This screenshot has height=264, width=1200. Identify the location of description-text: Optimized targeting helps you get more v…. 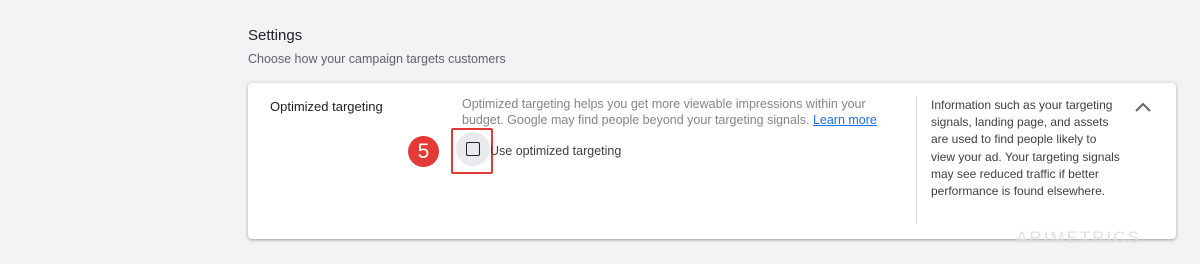
(664, 112).